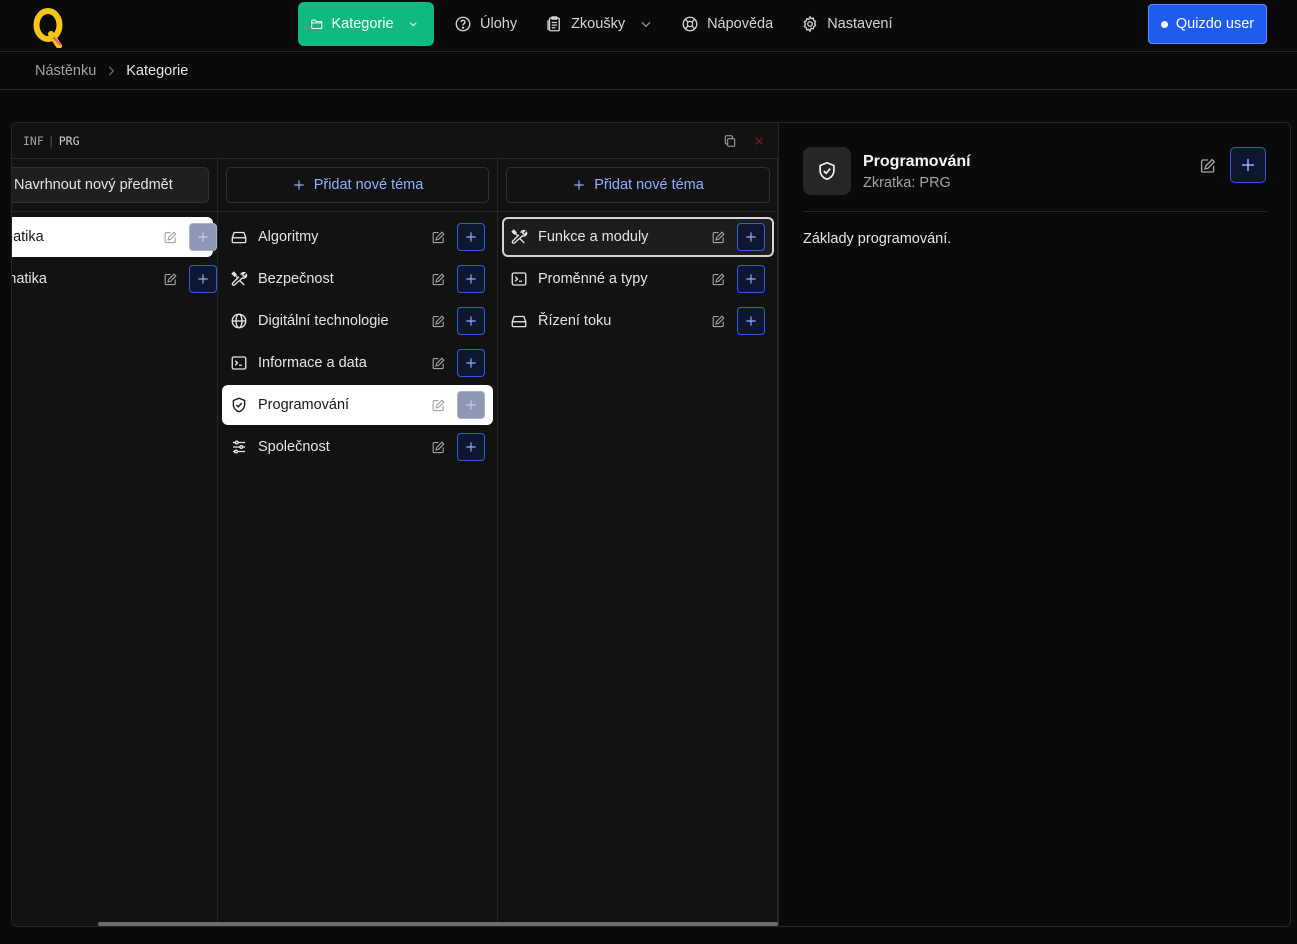 This screenshot has height=944, width=1297. I want to click on nav-zkousky: Zkoušky, so click(601, 24).